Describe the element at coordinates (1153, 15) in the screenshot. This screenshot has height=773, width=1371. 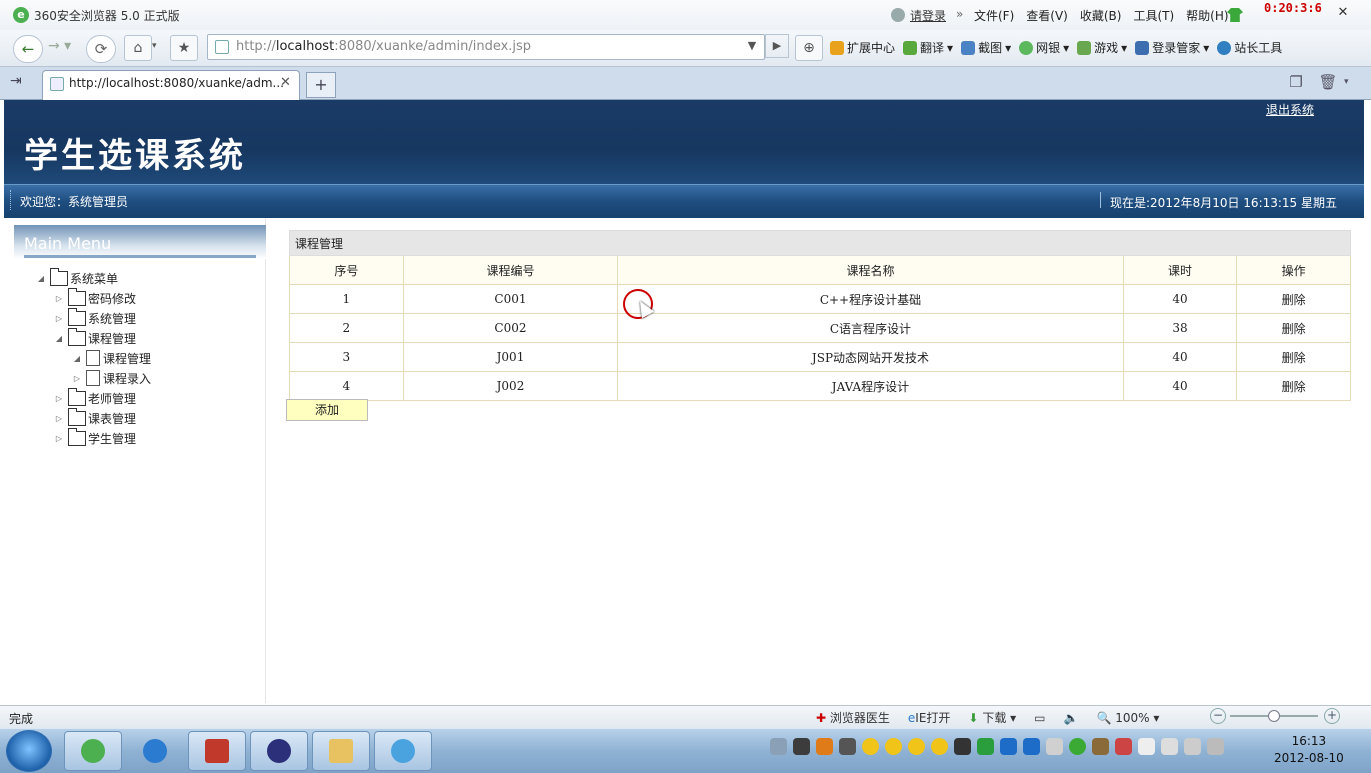
I see `menu-tools: 工具(T)` at that location.